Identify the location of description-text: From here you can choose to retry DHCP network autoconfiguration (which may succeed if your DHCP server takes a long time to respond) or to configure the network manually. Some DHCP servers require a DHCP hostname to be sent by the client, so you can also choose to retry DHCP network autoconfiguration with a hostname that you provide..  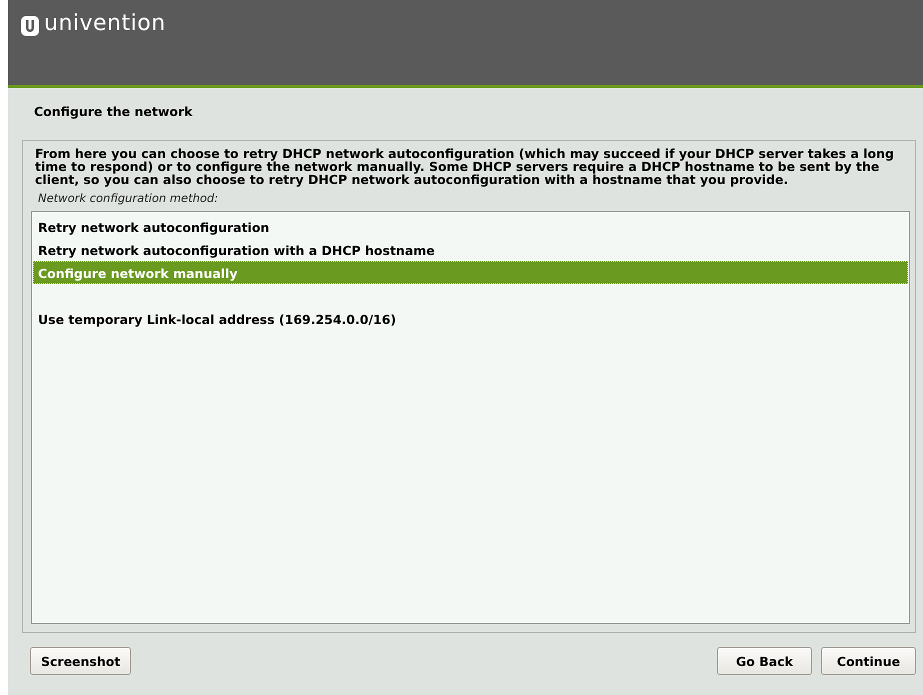
(464, 166).